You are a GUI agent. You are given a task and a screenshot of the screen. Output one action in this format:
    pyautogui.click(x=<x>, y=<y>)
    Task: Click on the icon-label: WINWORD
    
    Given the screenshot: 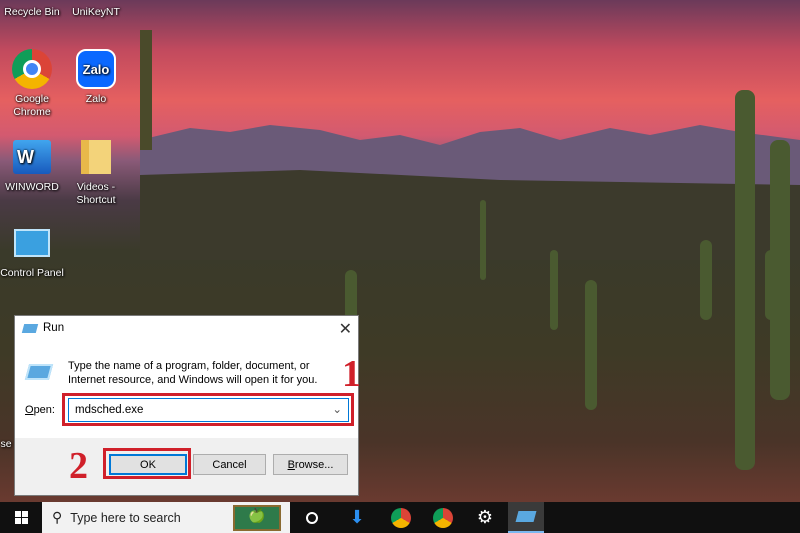 What is the action you would take?
    pyautogui.click(x=32, y=187)
    